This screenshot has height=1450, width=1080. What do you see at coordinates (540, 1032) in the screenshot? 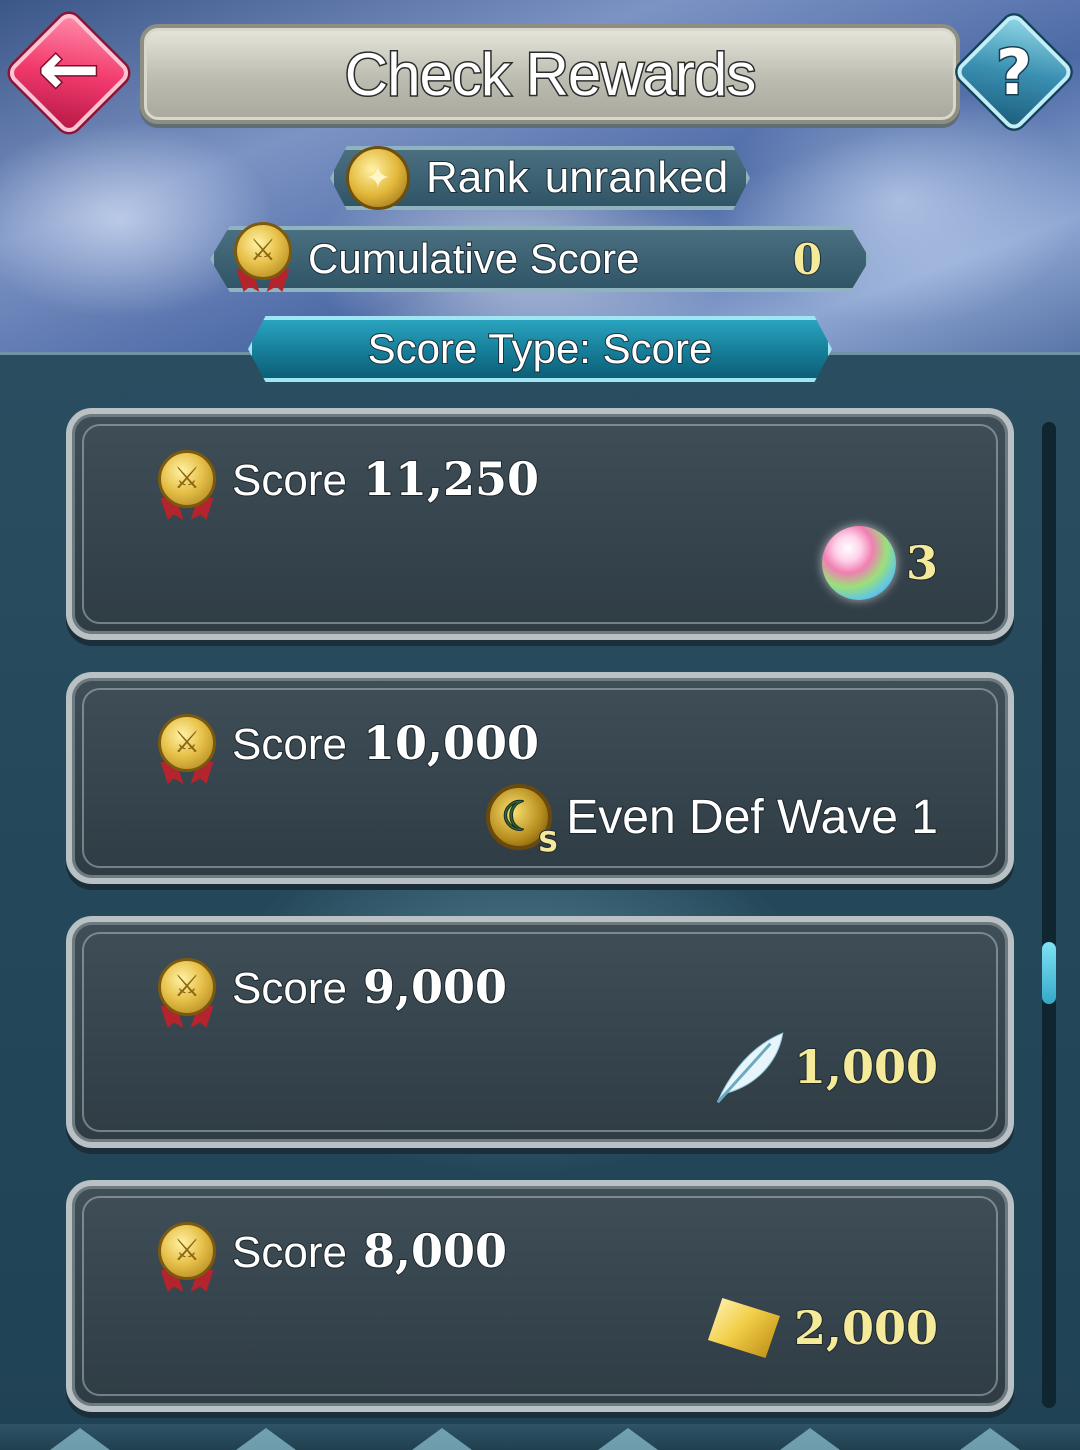
I see `reward-card: ⚔ Score 9,000 1,000` at bounding box center [540, 1032].